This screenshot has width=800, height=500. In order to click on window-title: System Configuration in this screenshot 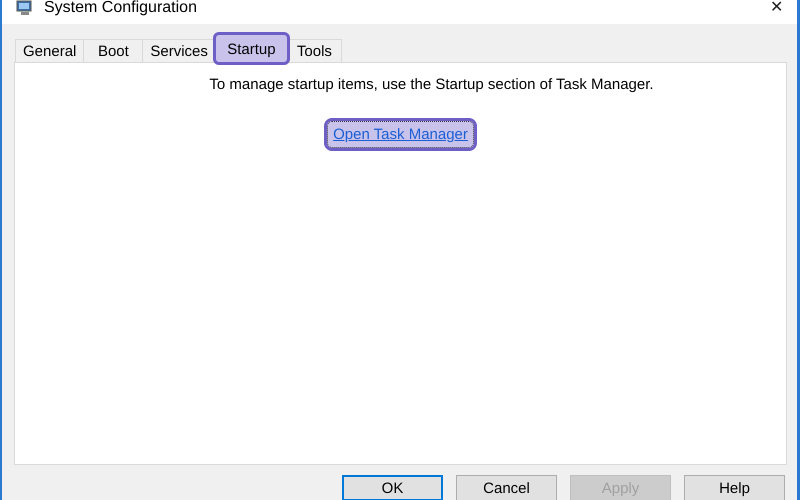, I will do `click(120, 8)`.